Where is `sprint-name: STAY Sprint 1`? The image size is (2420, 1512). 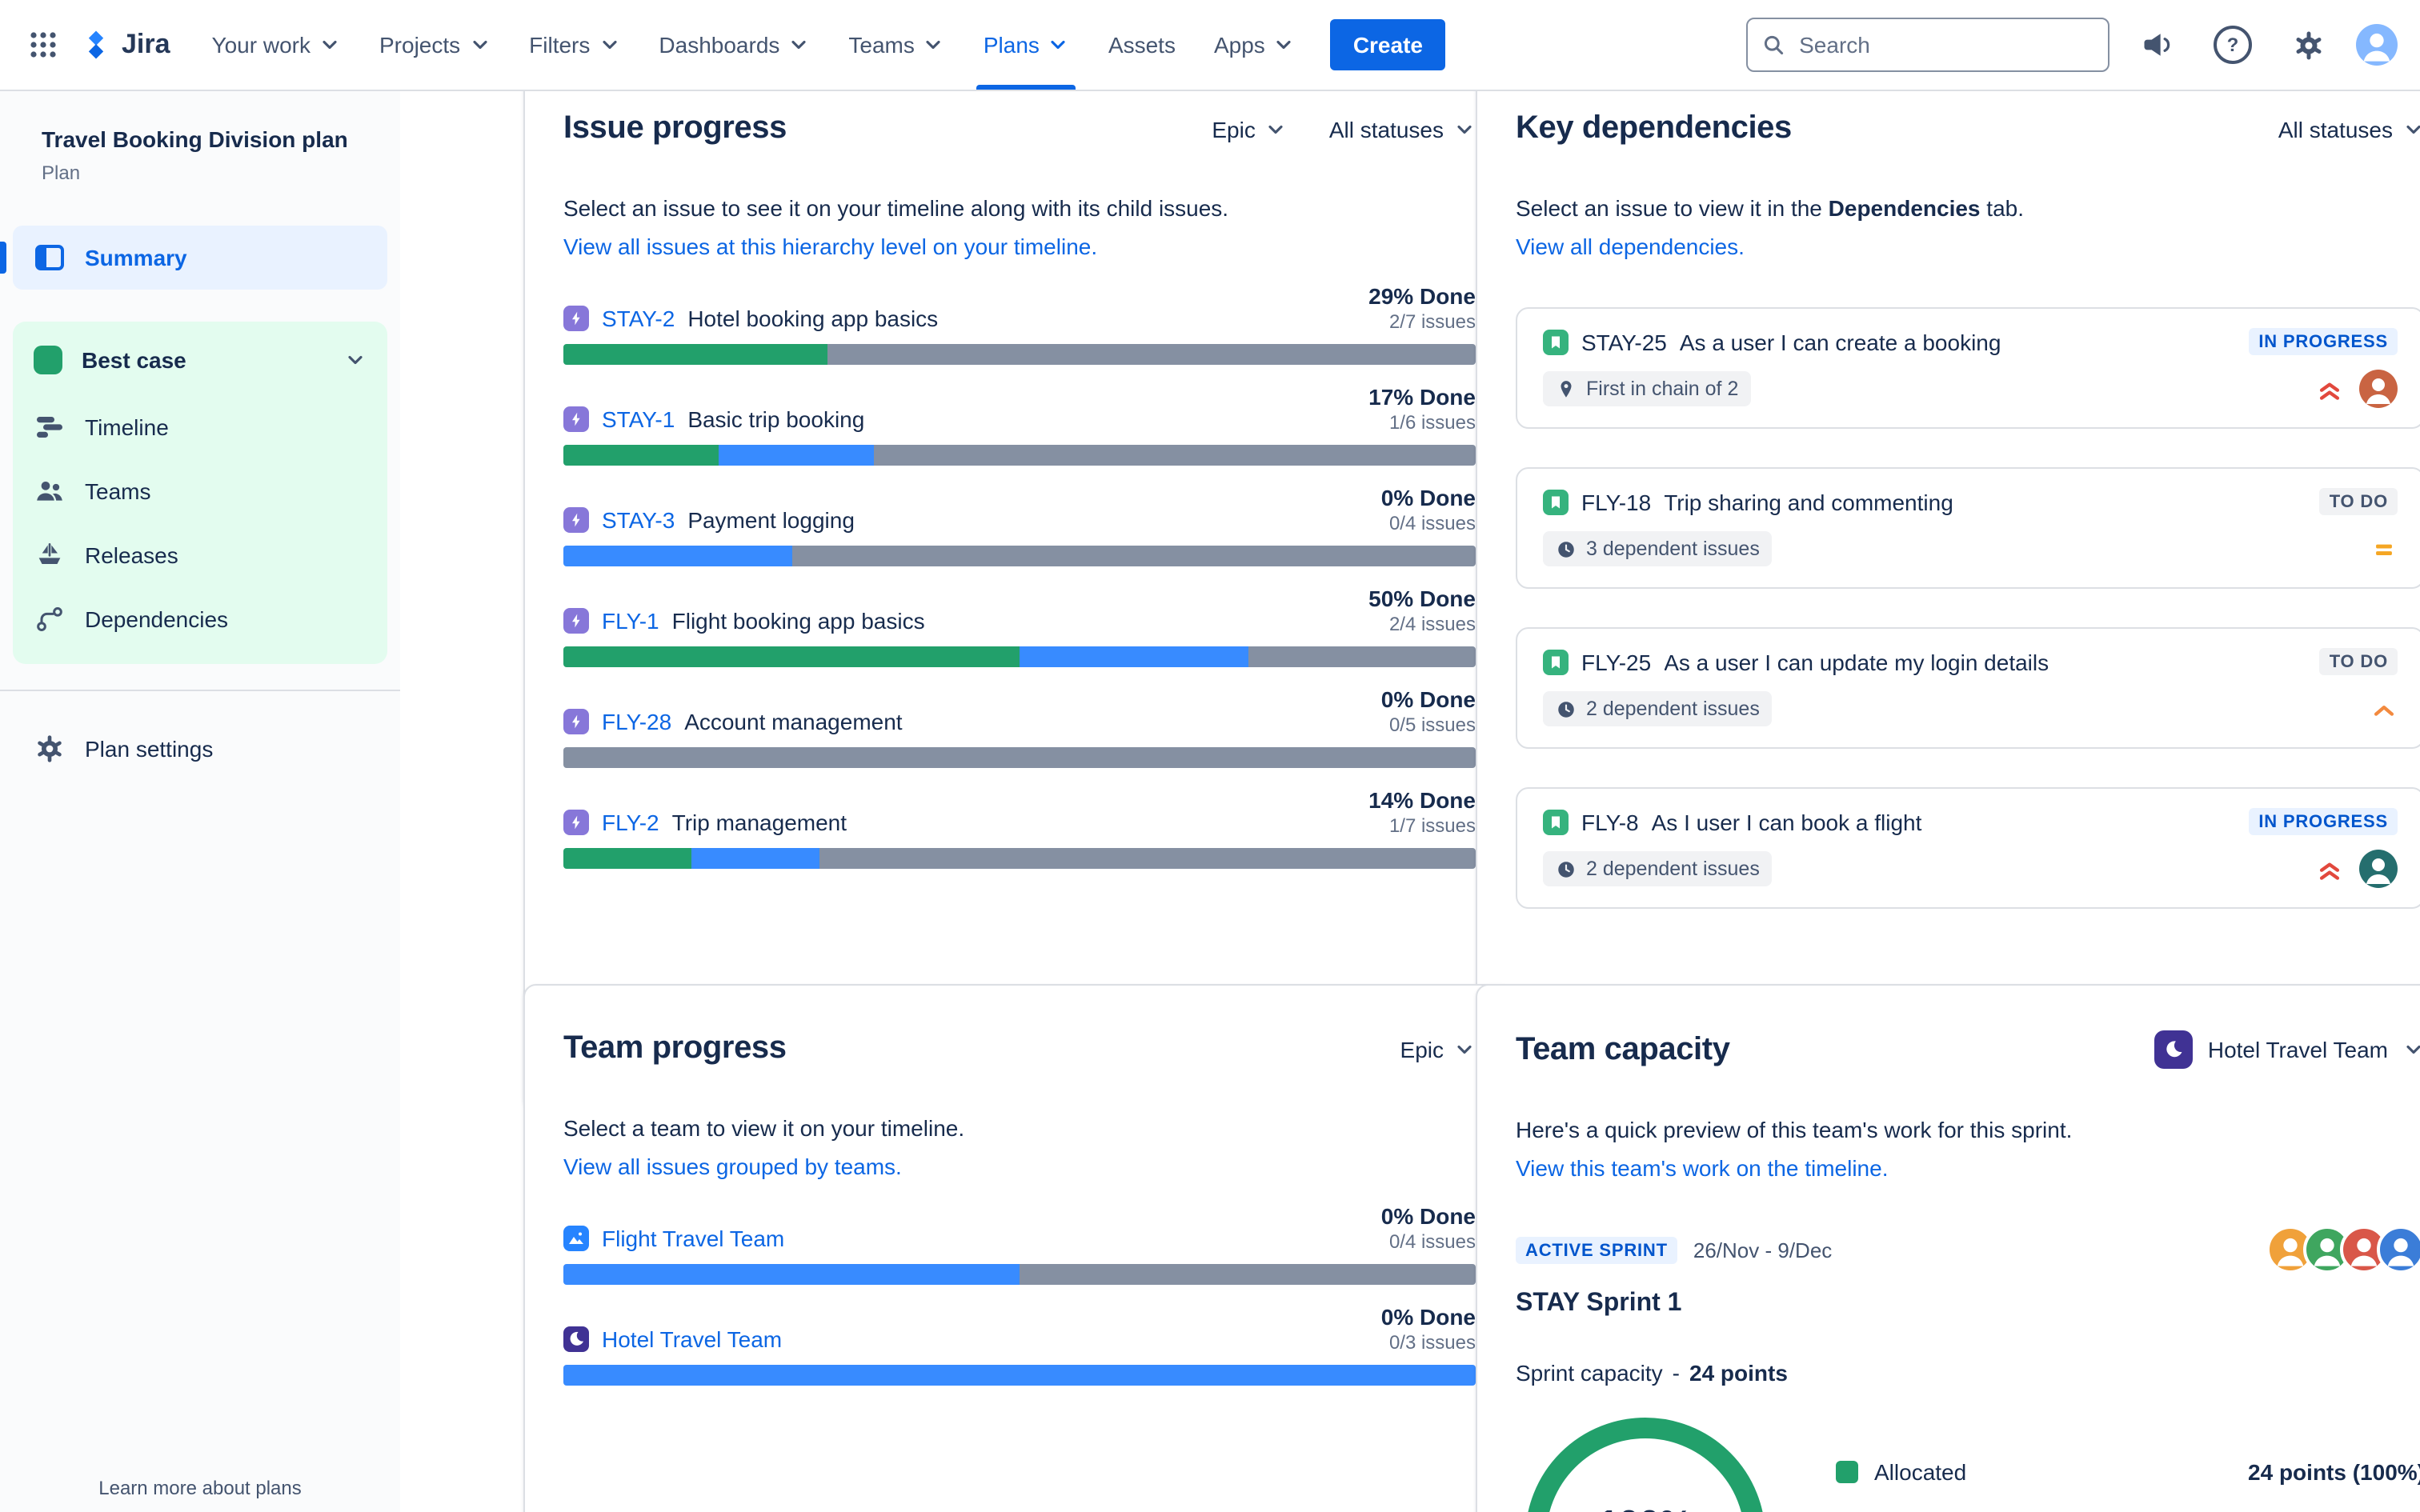
sprint-name: STAY Sprint 1 is located at coordinates (1599, 1303).